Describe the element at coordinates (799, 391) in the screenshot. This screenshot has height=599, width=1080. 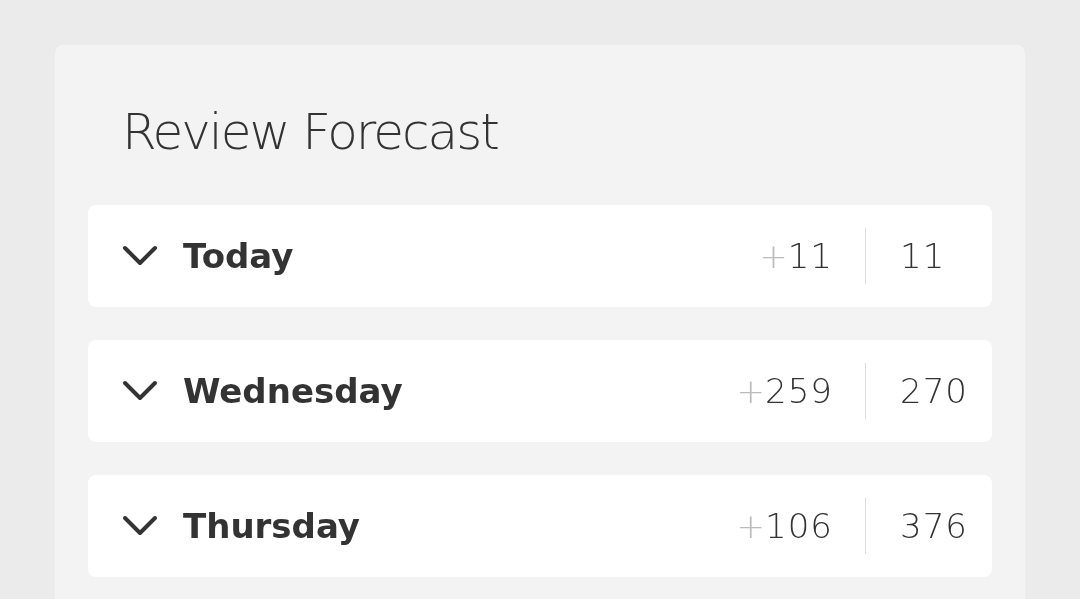
I see `new-count: 259` at that location.